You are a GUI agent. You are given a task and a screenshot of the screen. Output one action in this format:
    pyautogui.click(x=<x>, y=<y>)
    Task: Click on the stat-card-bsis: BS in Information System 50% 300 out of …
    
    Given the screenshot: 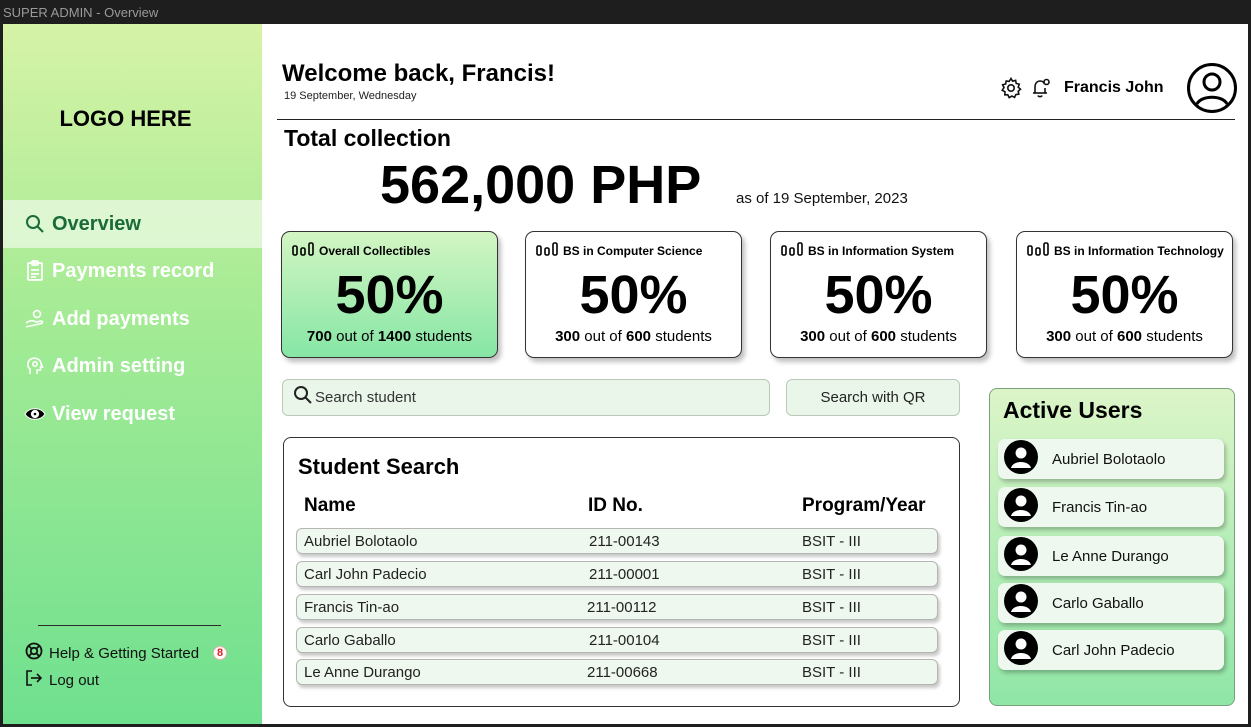 What is the action you would take?
    pyautogui.click(x=878, y=294)
    